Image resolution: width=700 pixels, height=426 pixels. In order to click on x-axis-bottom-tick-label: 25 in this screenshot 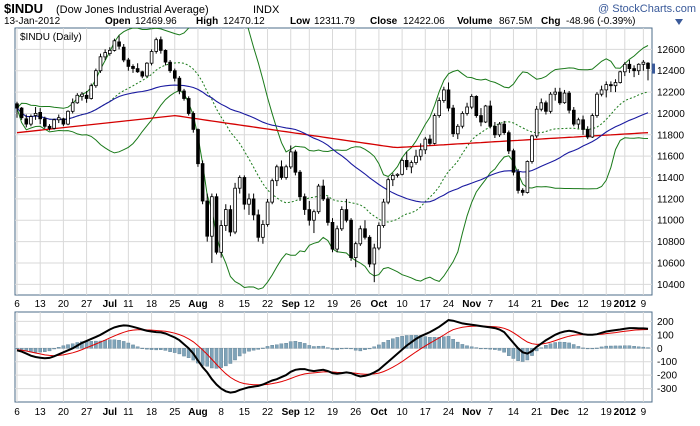, I will do `click(175, 412)`.